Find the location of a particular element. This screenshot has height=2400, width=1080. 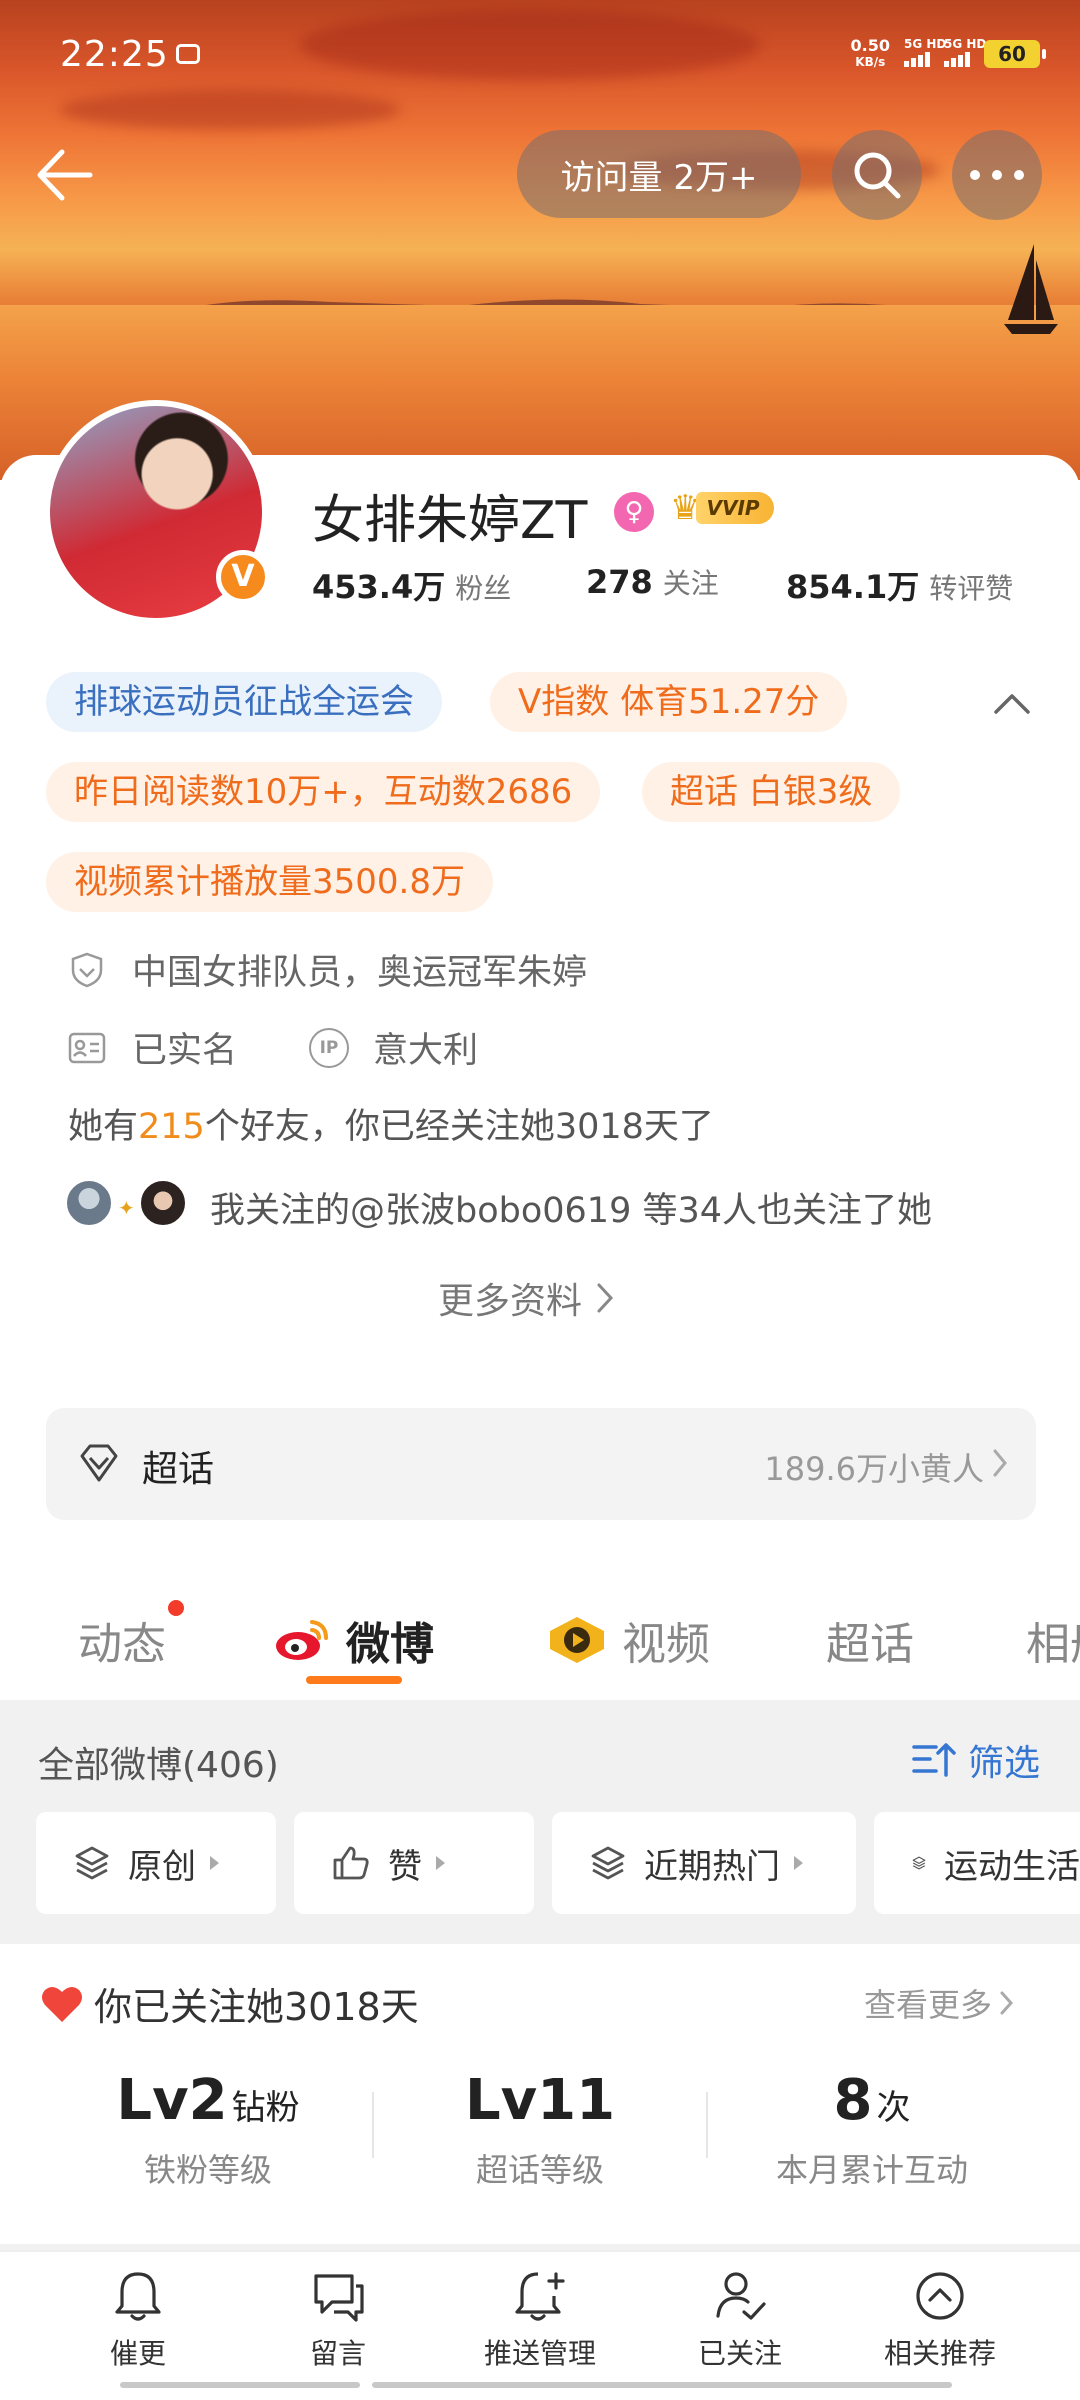

user-check-icon is located at coordinates (741, 2296).